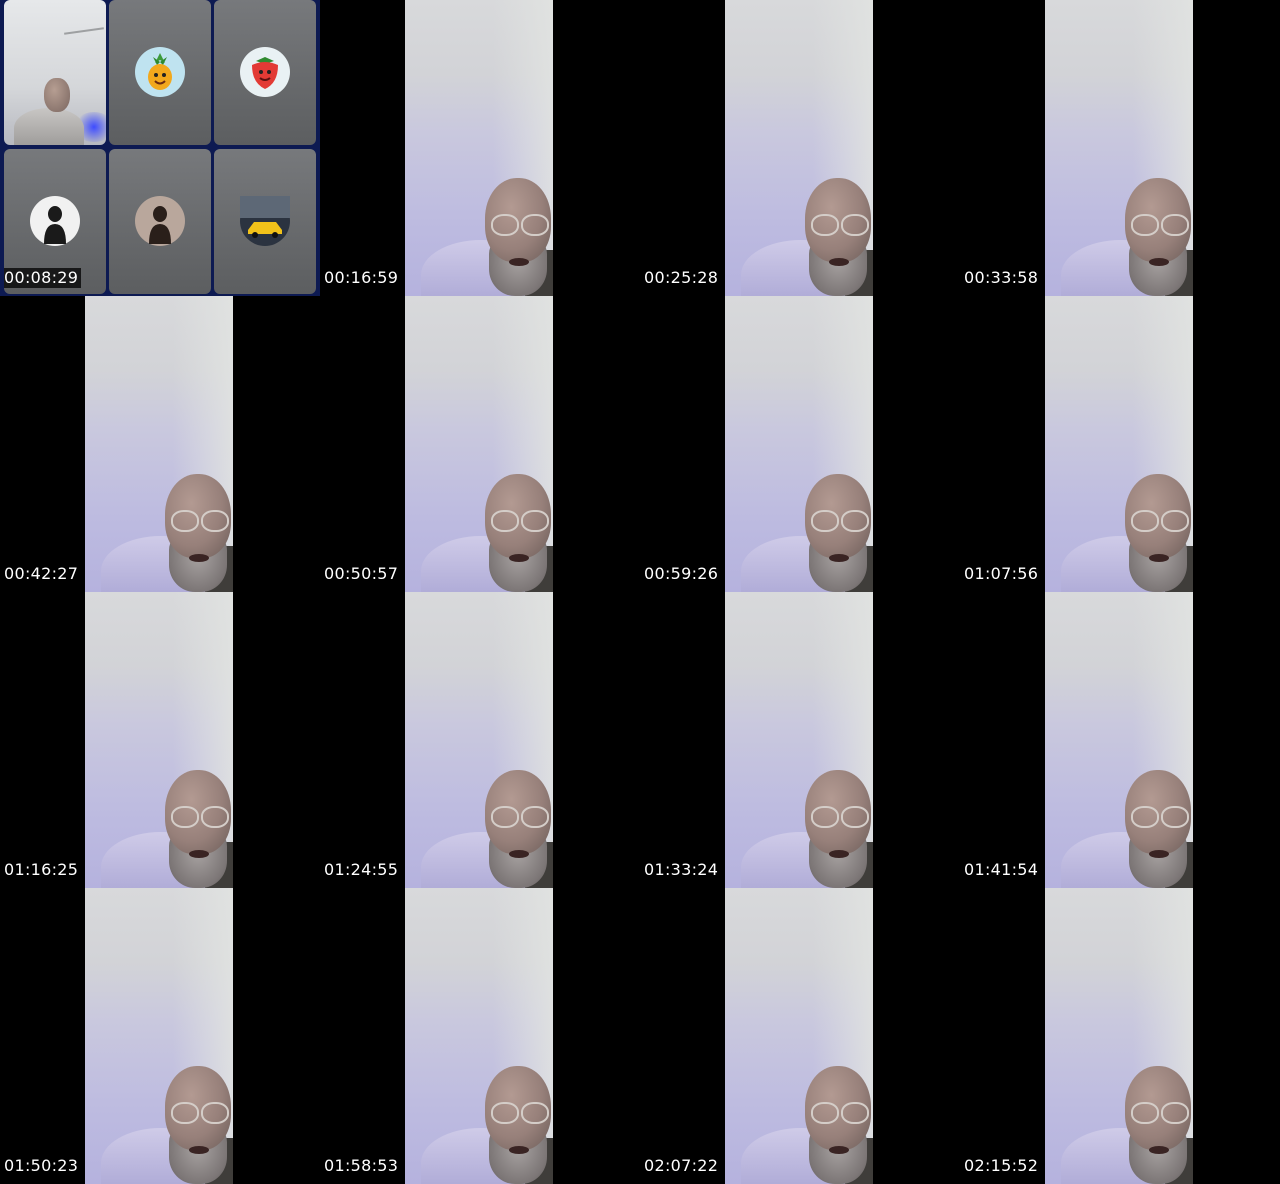 The width and height of the screenshot is (1280, 1184). I want to click on thumbnail: 00:25:28, so click(800, 148).